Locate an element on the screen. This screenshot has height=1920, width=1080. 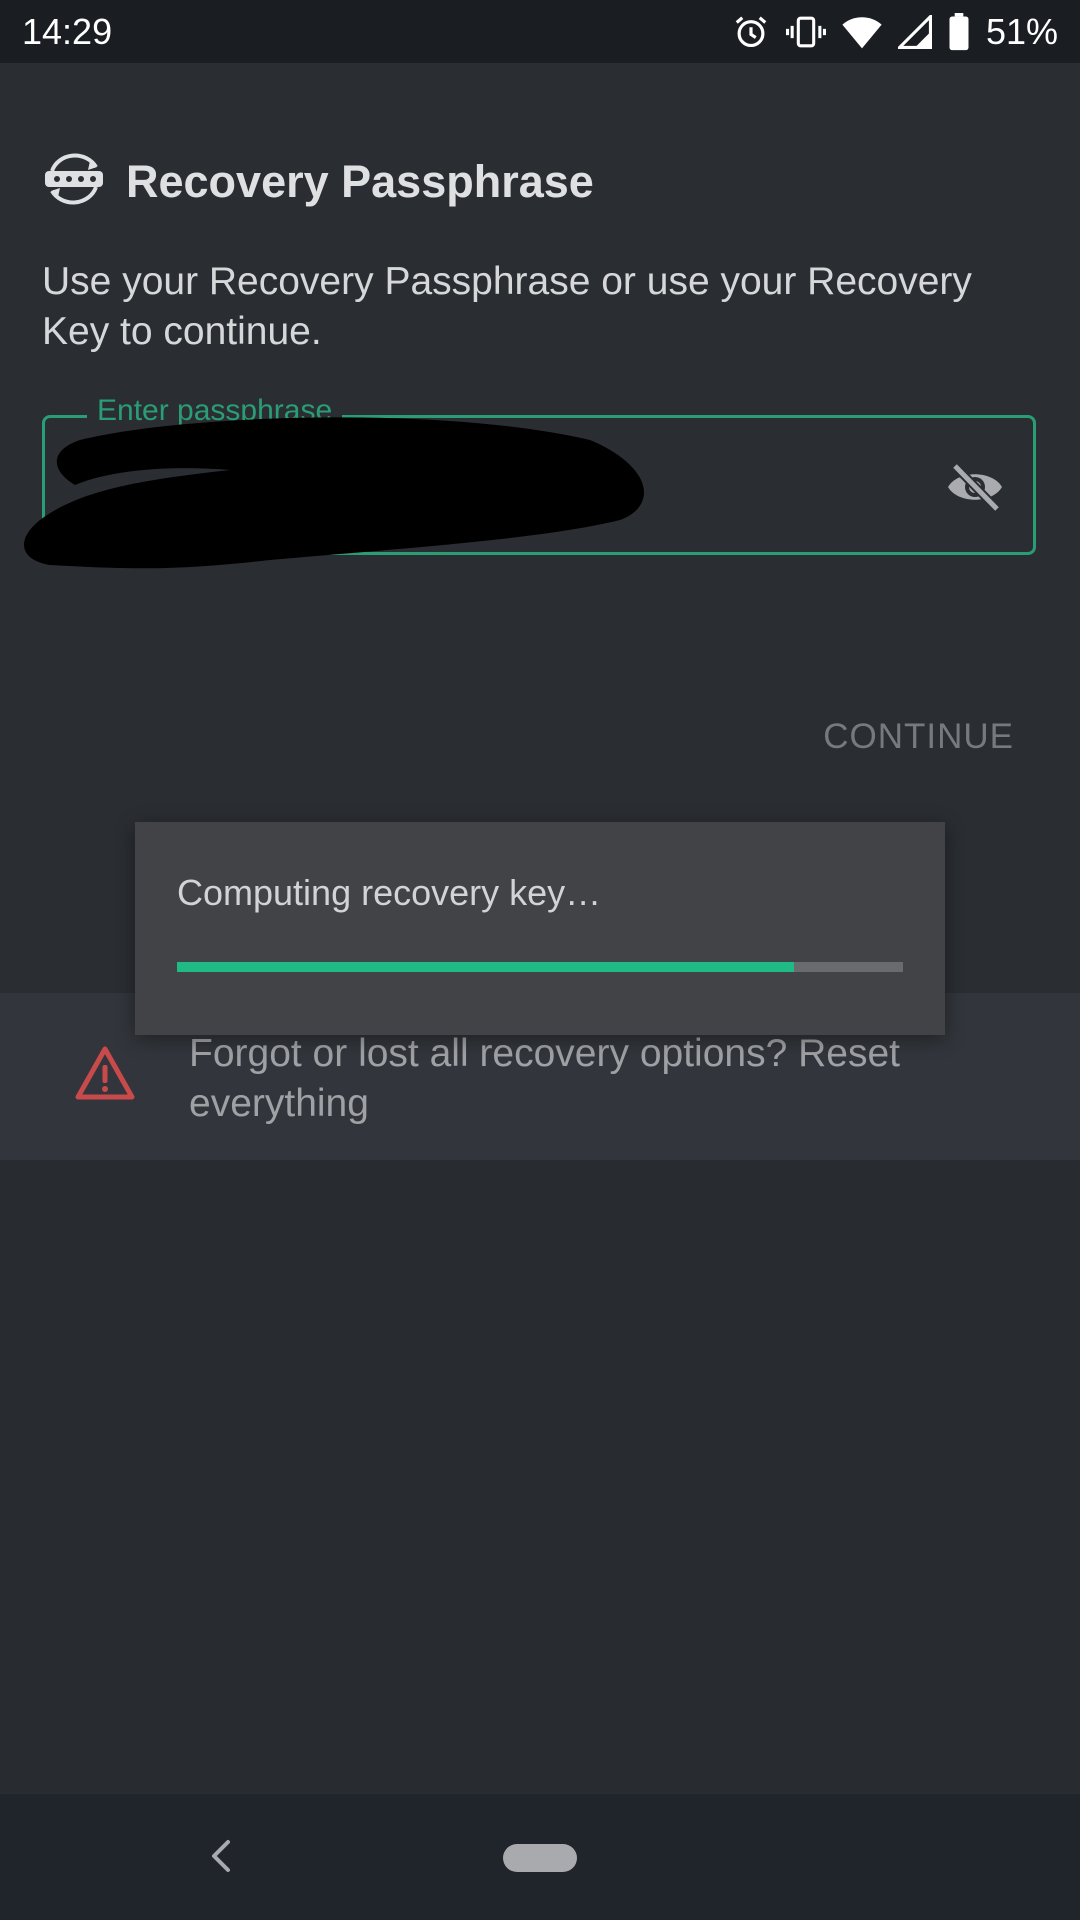
navigation-bar is located at coordinates (540, 1857).